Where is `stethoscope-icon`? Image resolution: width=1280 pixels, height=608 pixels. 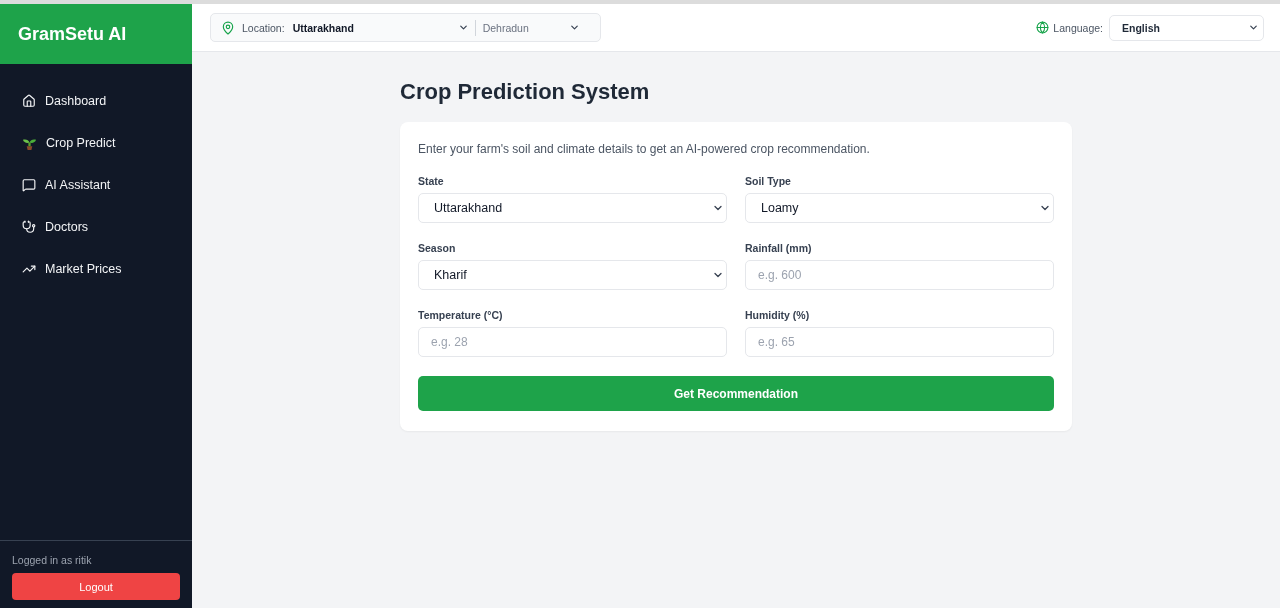 stethoscope-icon is located at coordinates (29, 227).